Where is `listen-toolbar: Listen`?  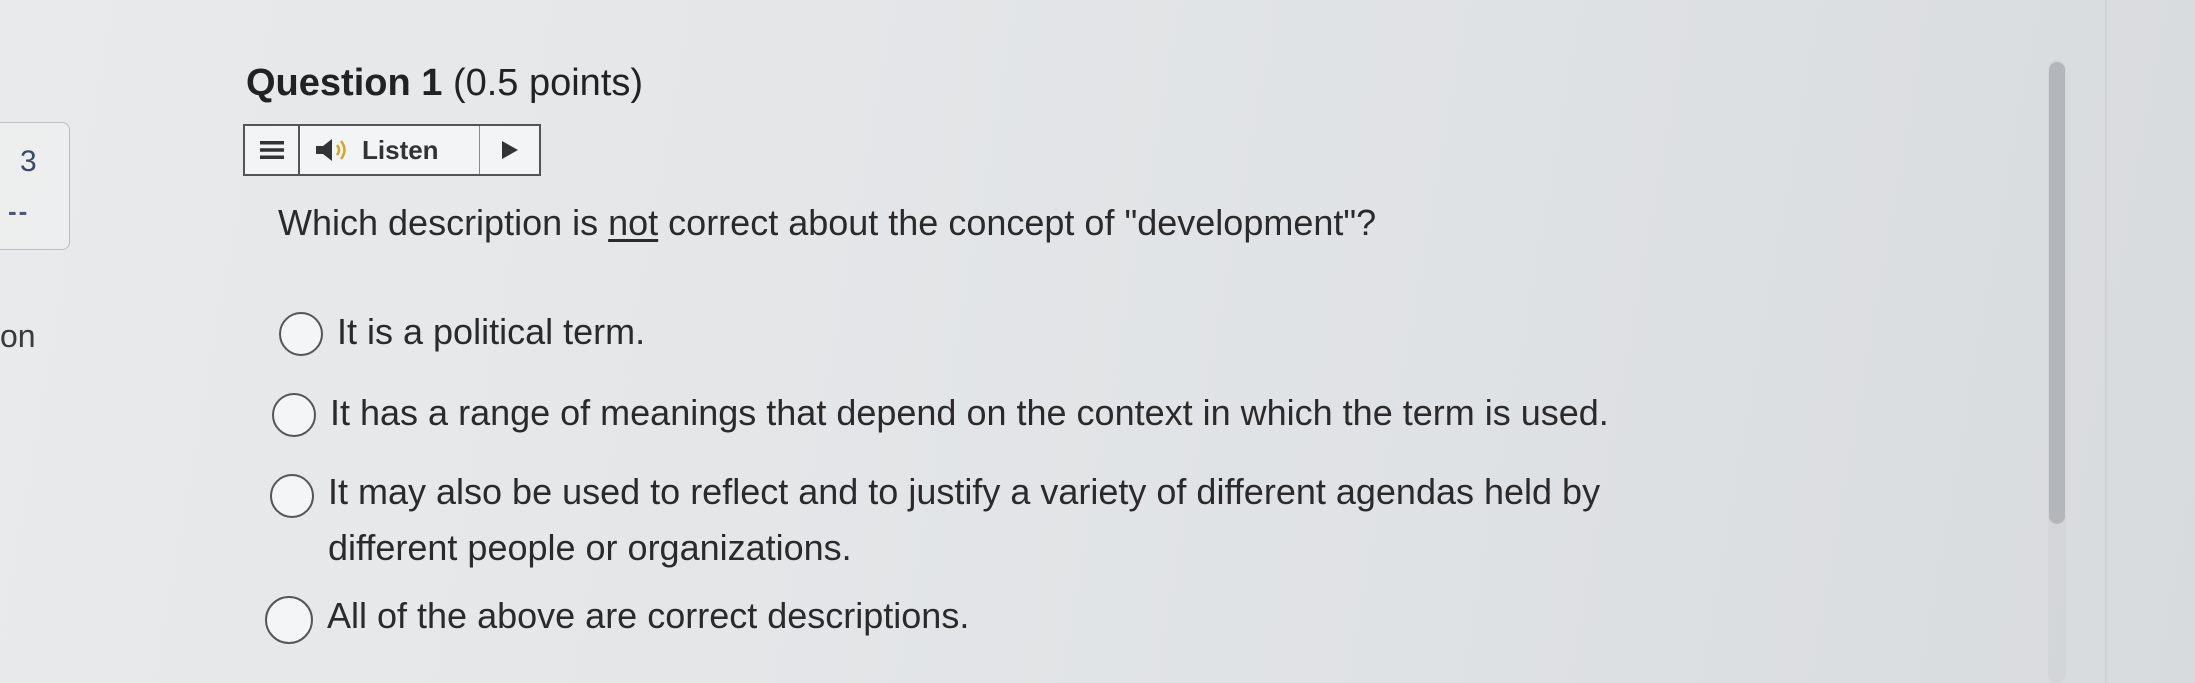 listen-toolbar: Listen is located at coordinates (392, 150).